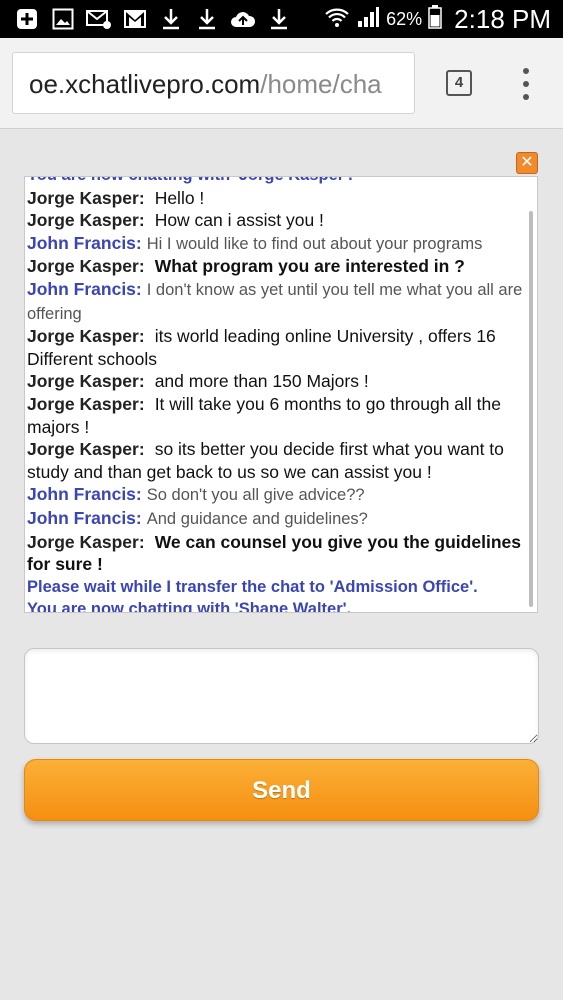  What do you see at coordinates (404, 18) in the screenshot?
I see `battery-percent: 62%` at bounding box center [404, 18].